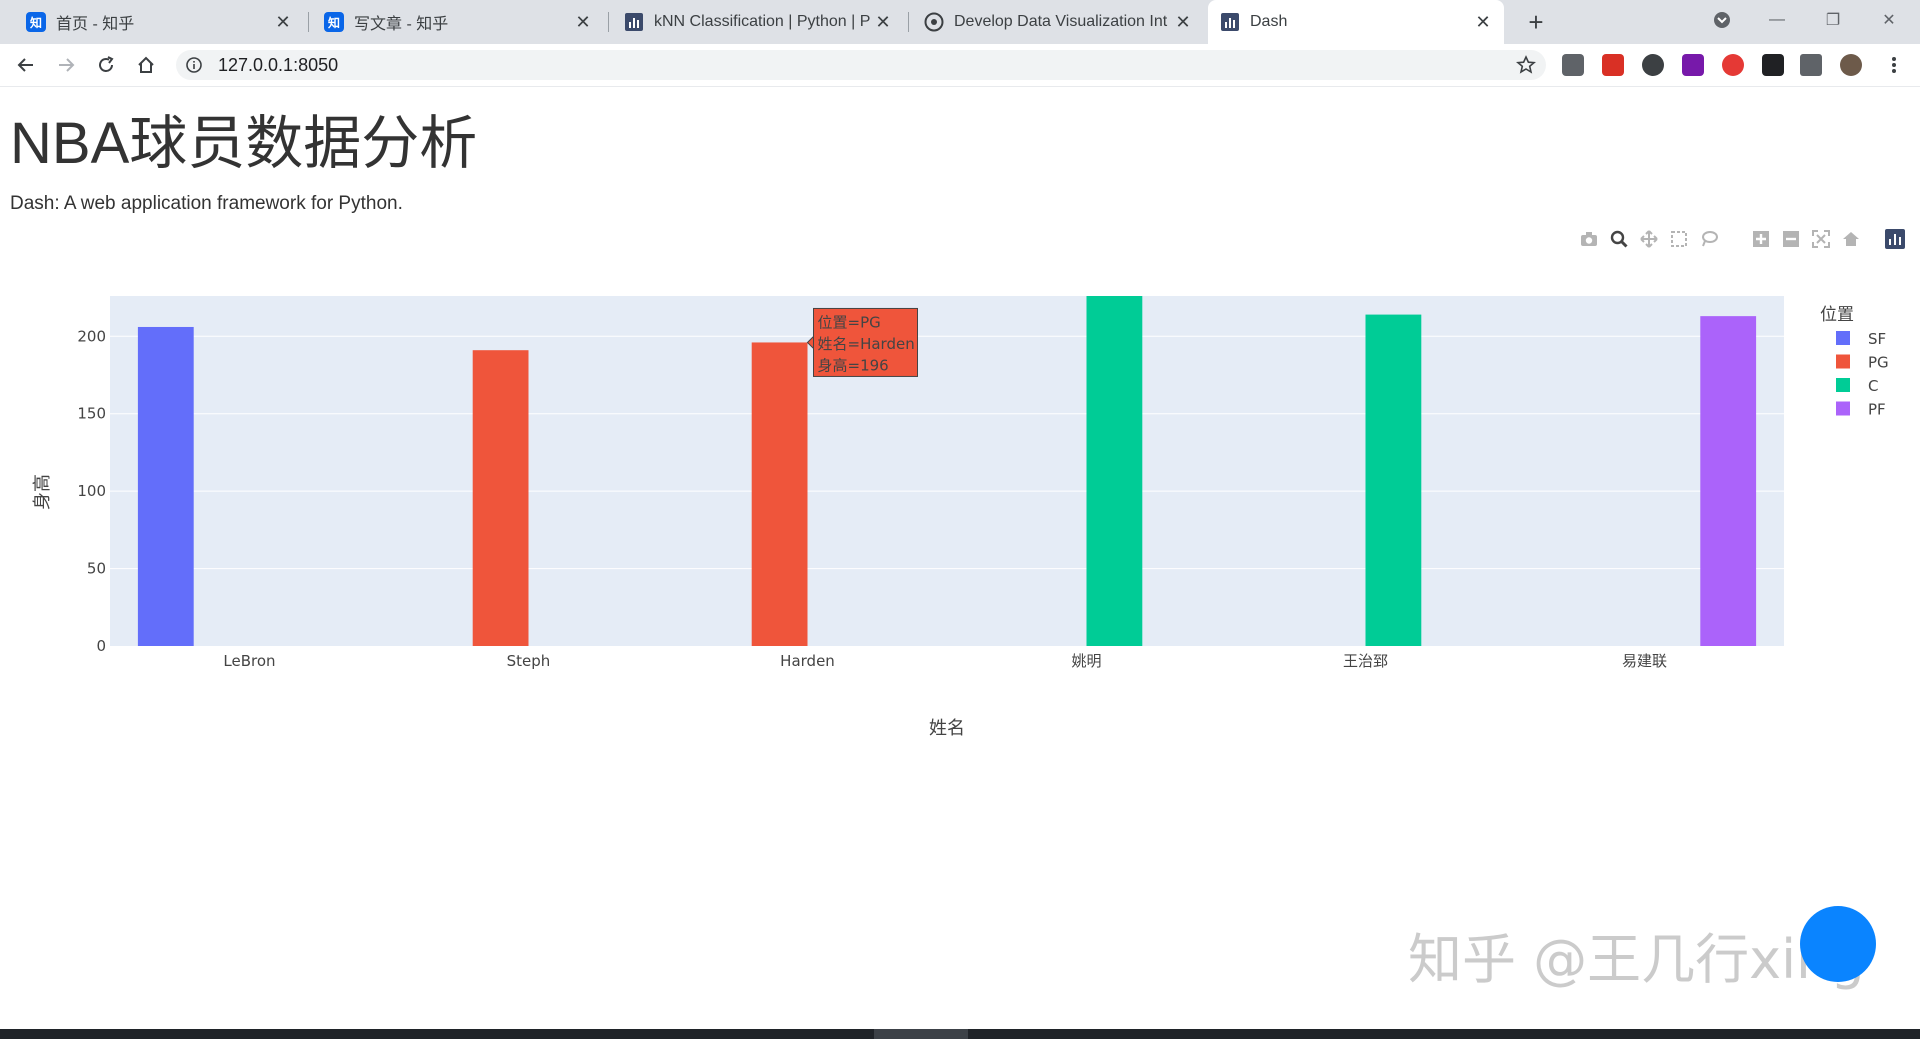 The image size is (1920, 1039). Describe the element at coordinates (1679, 239) in the screenshot. I see `box-select-icon` at that location.